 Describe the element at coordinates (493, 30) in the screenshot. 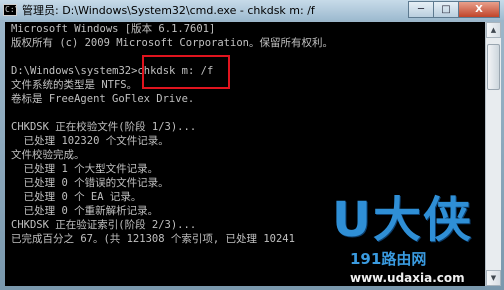

I see `scroll-up-arrow-icon: ▲` at that location.